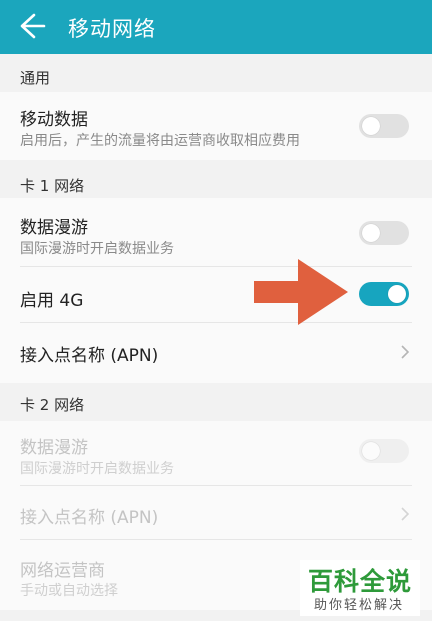 This screenshot has height=621, width=432. What do you see at coordinates (160, 141) in the screenshot?
I see `mobile-data-subtitle: 启用后，产生的流量将由运营商收取相应费用` at bounding box center [160, 141].